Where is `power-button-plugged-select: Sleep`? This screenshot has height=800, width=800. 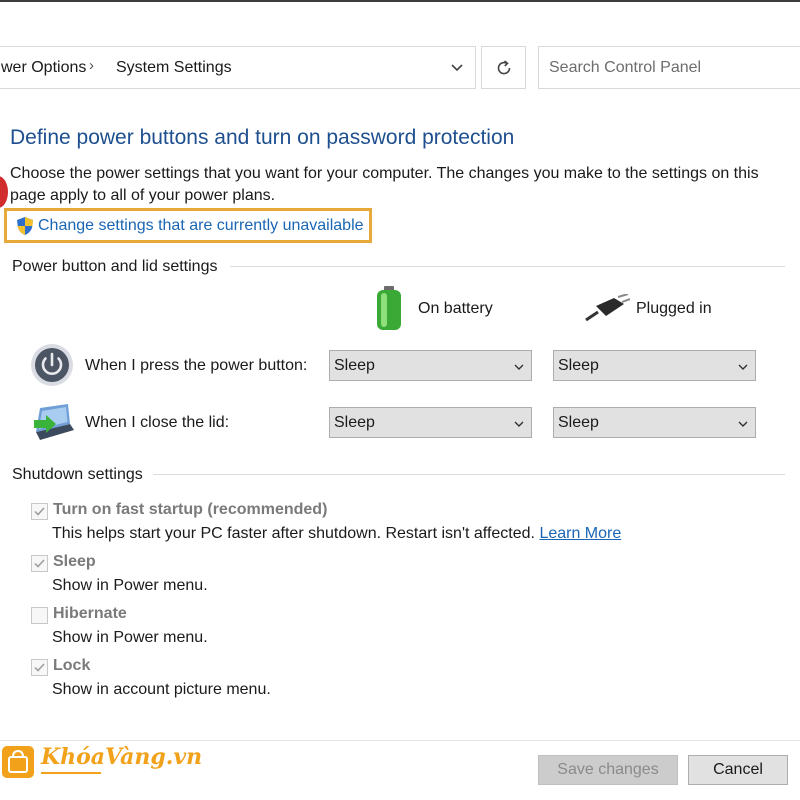 power-button-plugged-select: Sleep is located at coordinates (654, 365).